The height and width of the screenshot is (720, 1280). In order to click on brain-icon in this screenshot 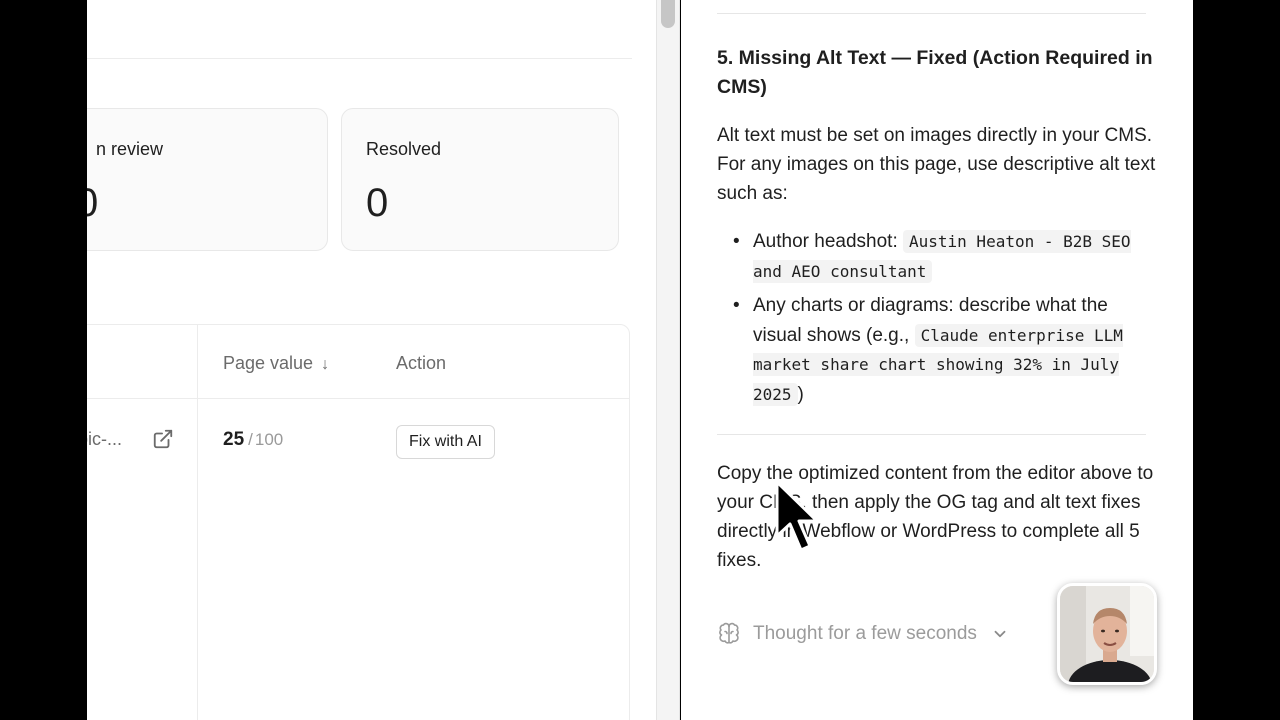, I will do `click(729, 633)`.